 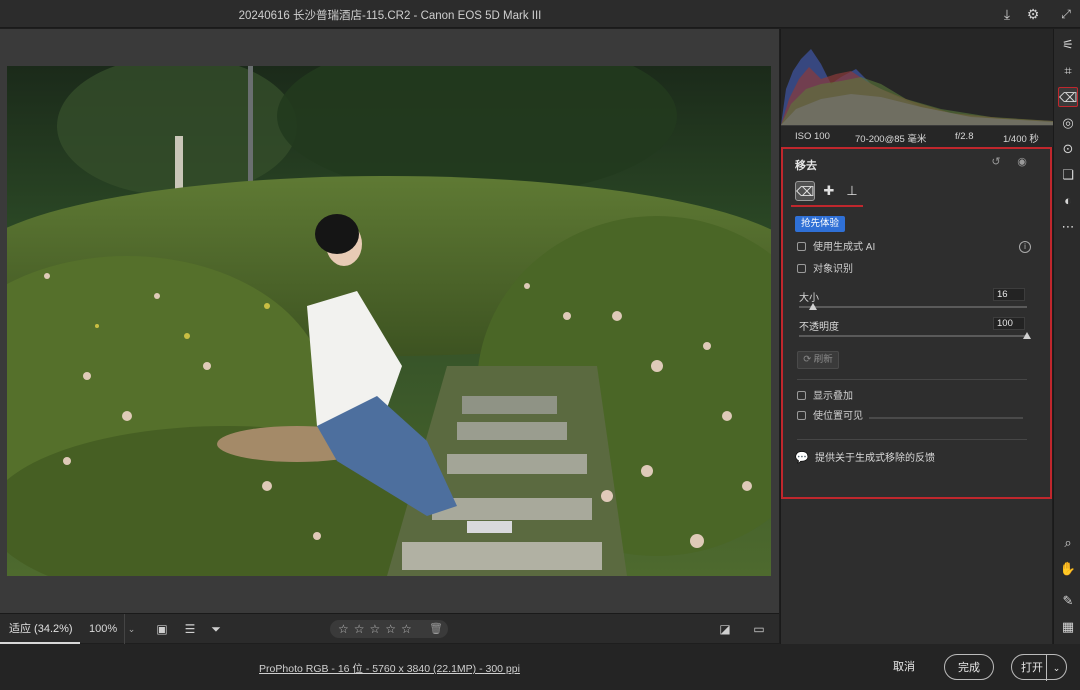 I want to click on refresh-icon: ⟳, so click(x=808, y=359).